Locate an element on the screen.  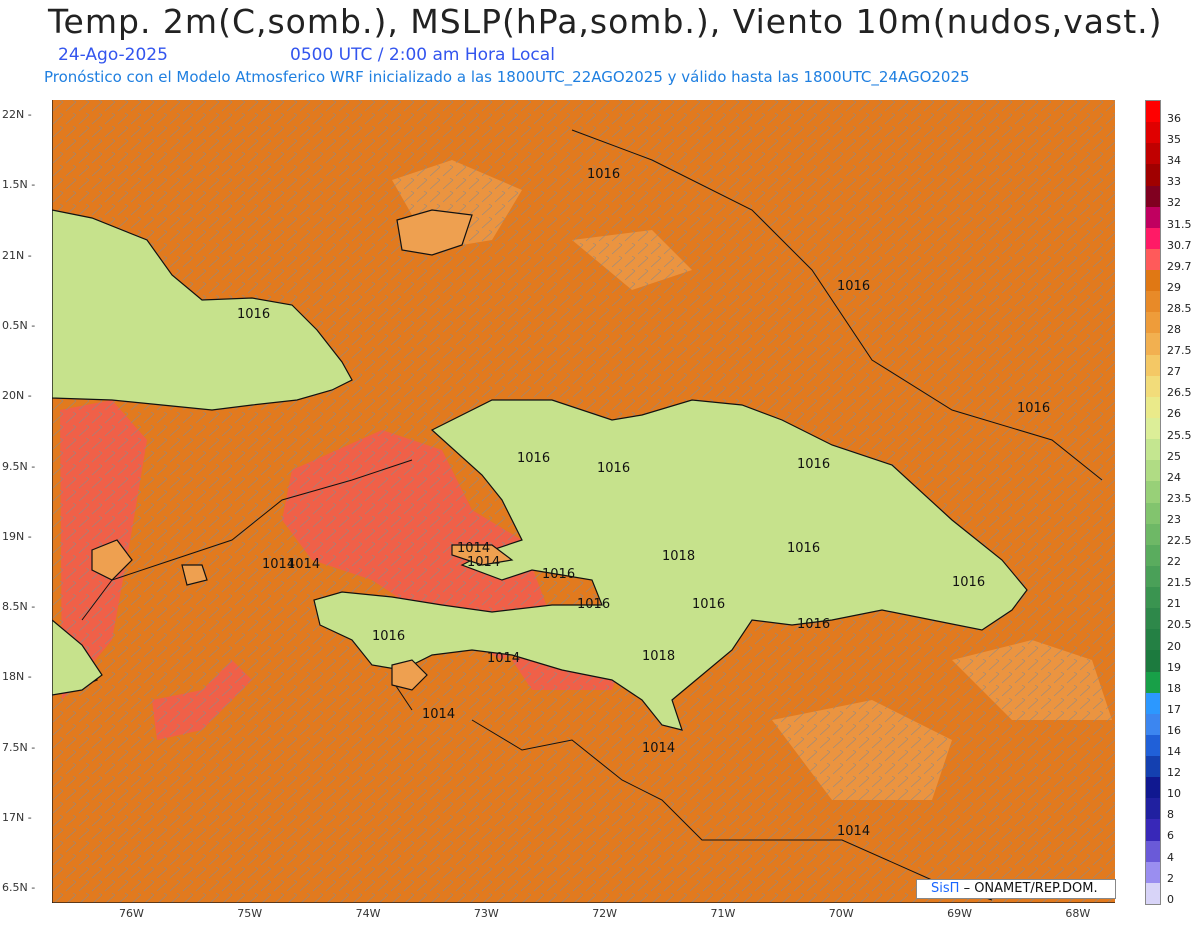
longitude-label: 74W is located at coordinates (368, 913).